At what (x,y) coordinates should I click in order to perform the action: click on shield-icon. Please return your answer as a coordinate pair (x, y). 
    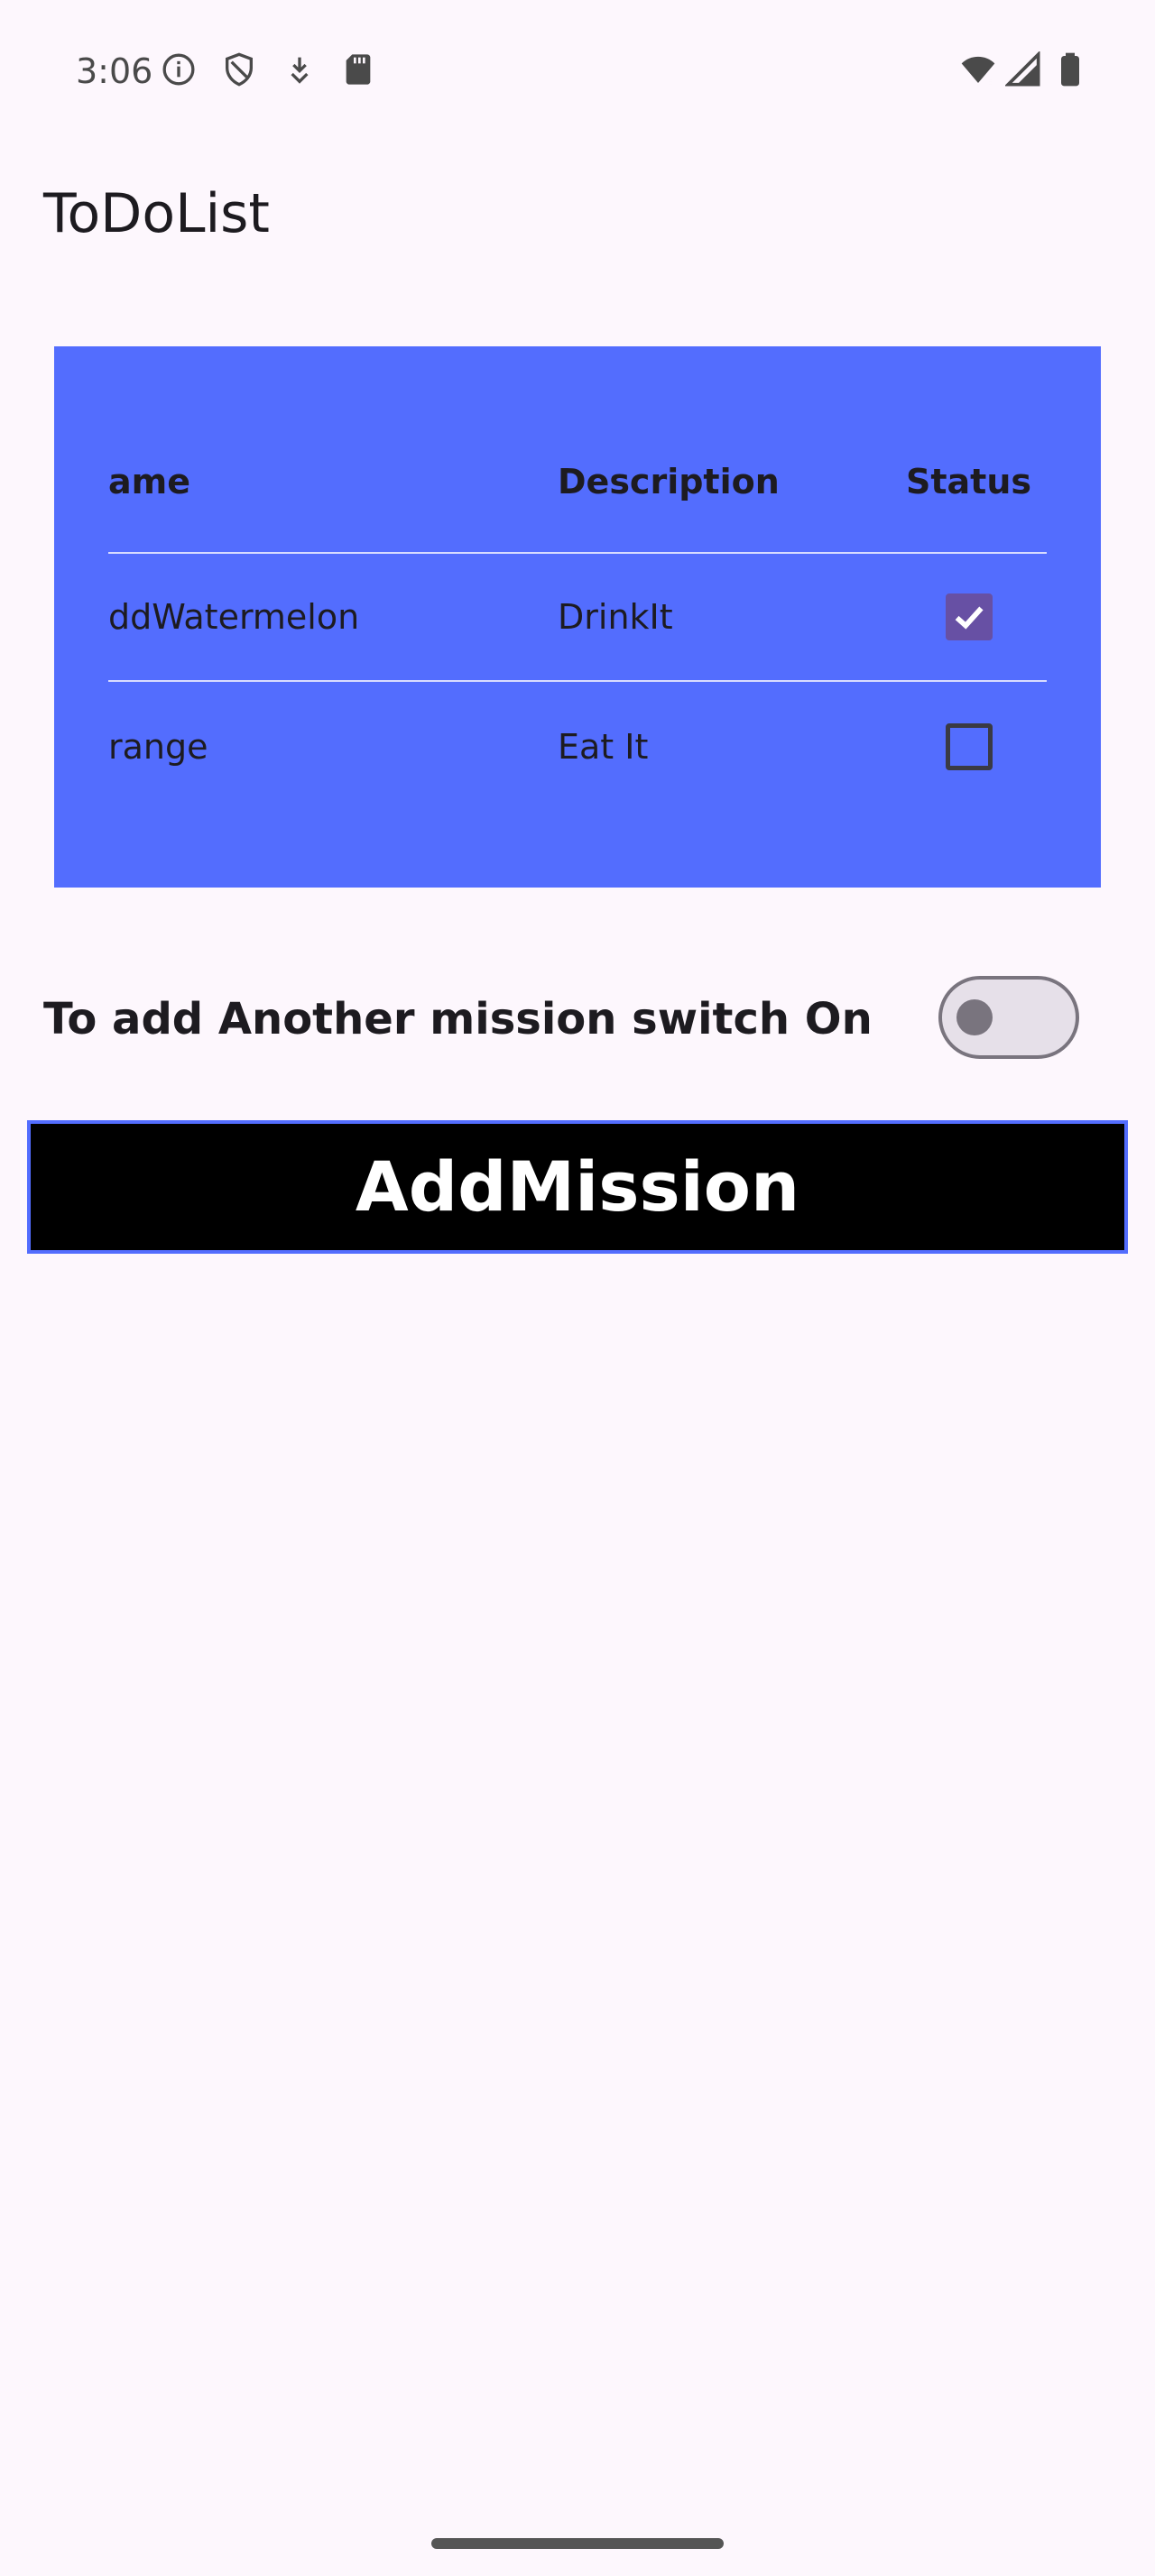
    Looking at the image, I should click on (239, 69).